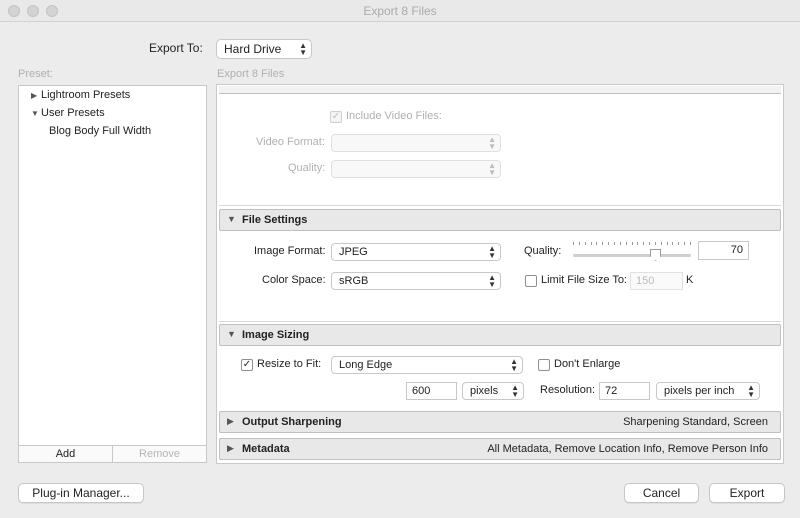  What do you see at coordinates (568, 390) in the screenshot?
I see `resolution-label: Resolution:` at bounding box center [568, 390].